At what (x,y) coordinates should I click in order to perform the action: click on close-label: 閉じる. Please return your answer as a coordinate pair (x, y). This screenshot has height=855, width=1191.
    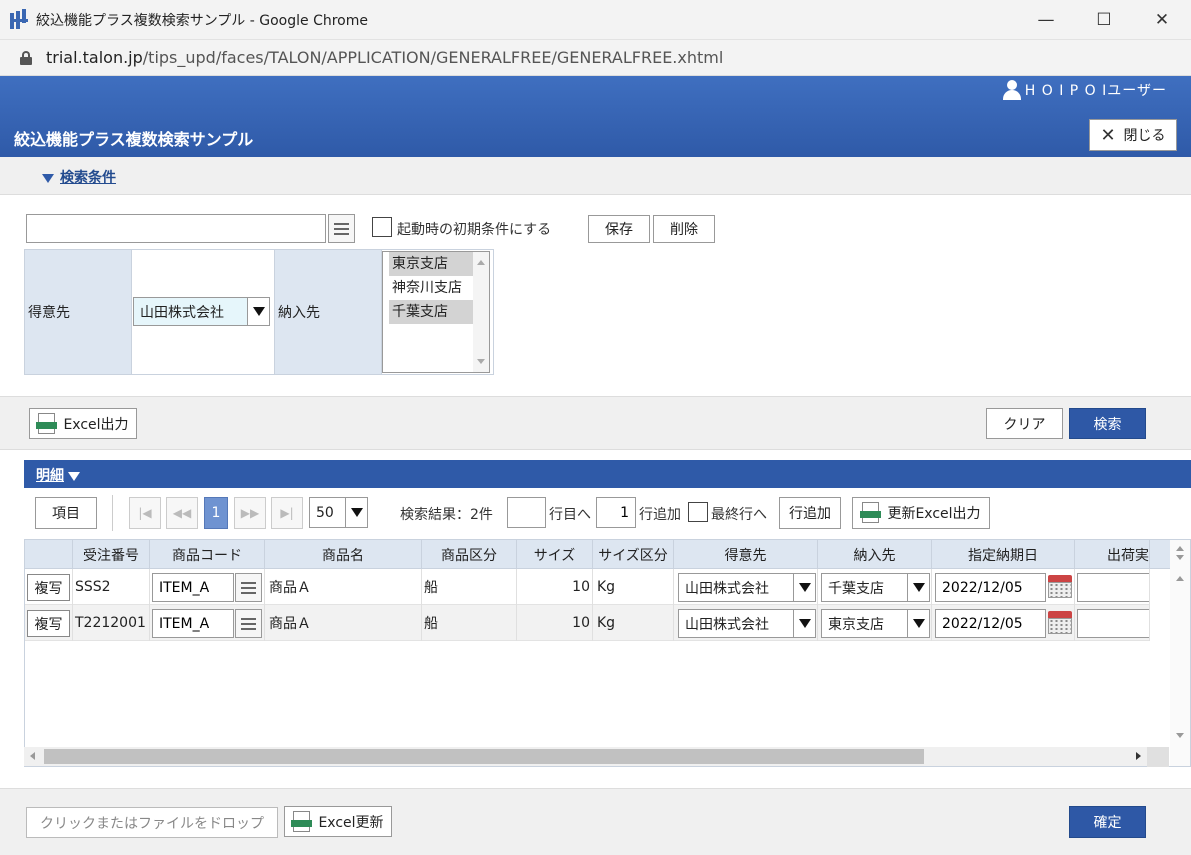
    Looking at the image, I should click on (1144, 136).